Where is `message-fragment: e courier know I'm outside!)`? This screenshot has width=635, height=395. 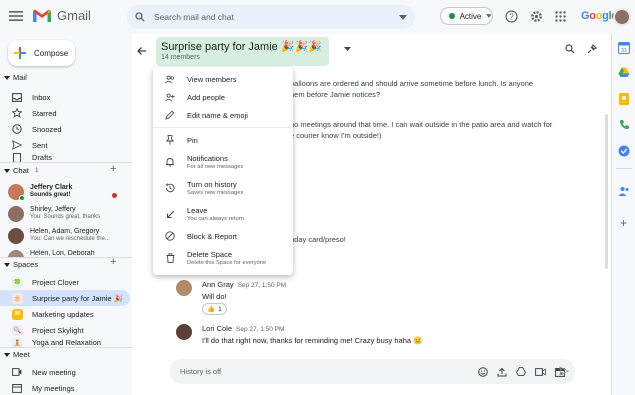
message-fragment: e courier know I'm outside!) is located at coordinates (336, 135).